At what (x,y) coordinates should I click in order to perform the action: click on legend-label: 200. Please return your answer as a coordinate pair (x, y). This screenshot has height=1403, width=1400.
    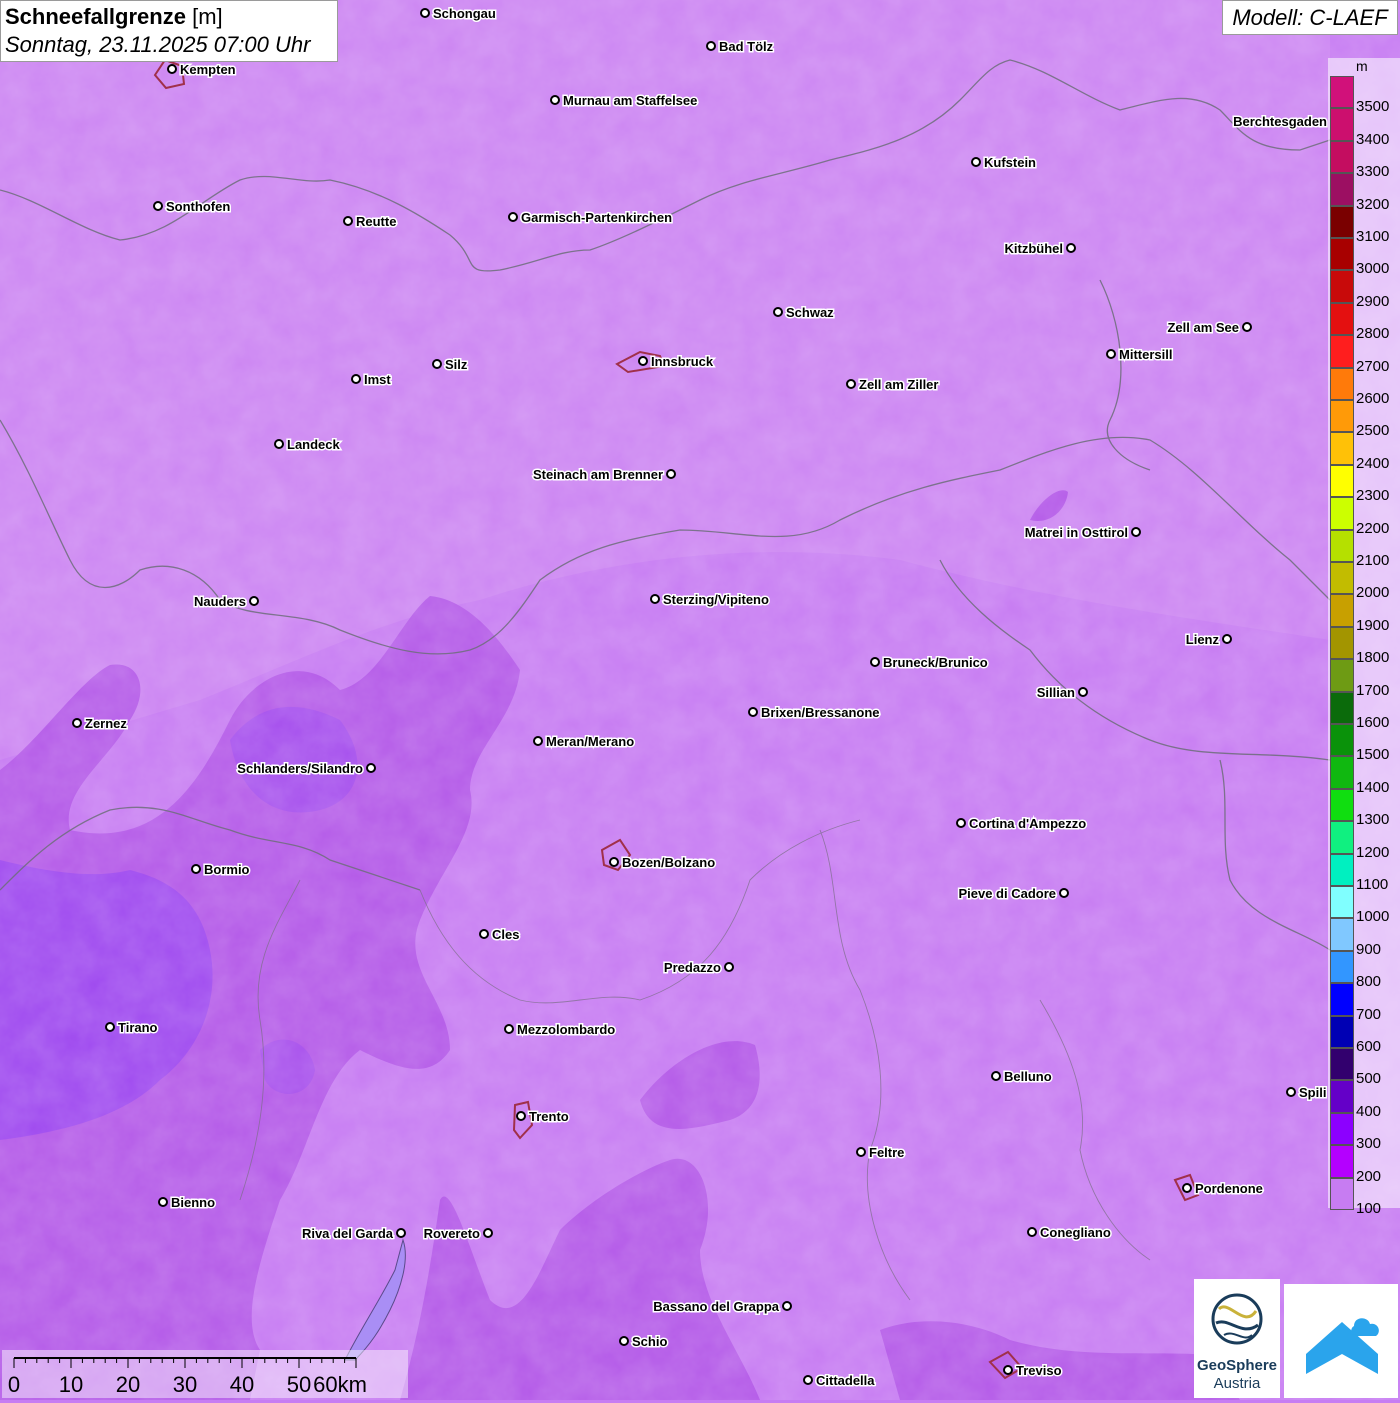
    Looking at the image, I should click on (1369, 1176).